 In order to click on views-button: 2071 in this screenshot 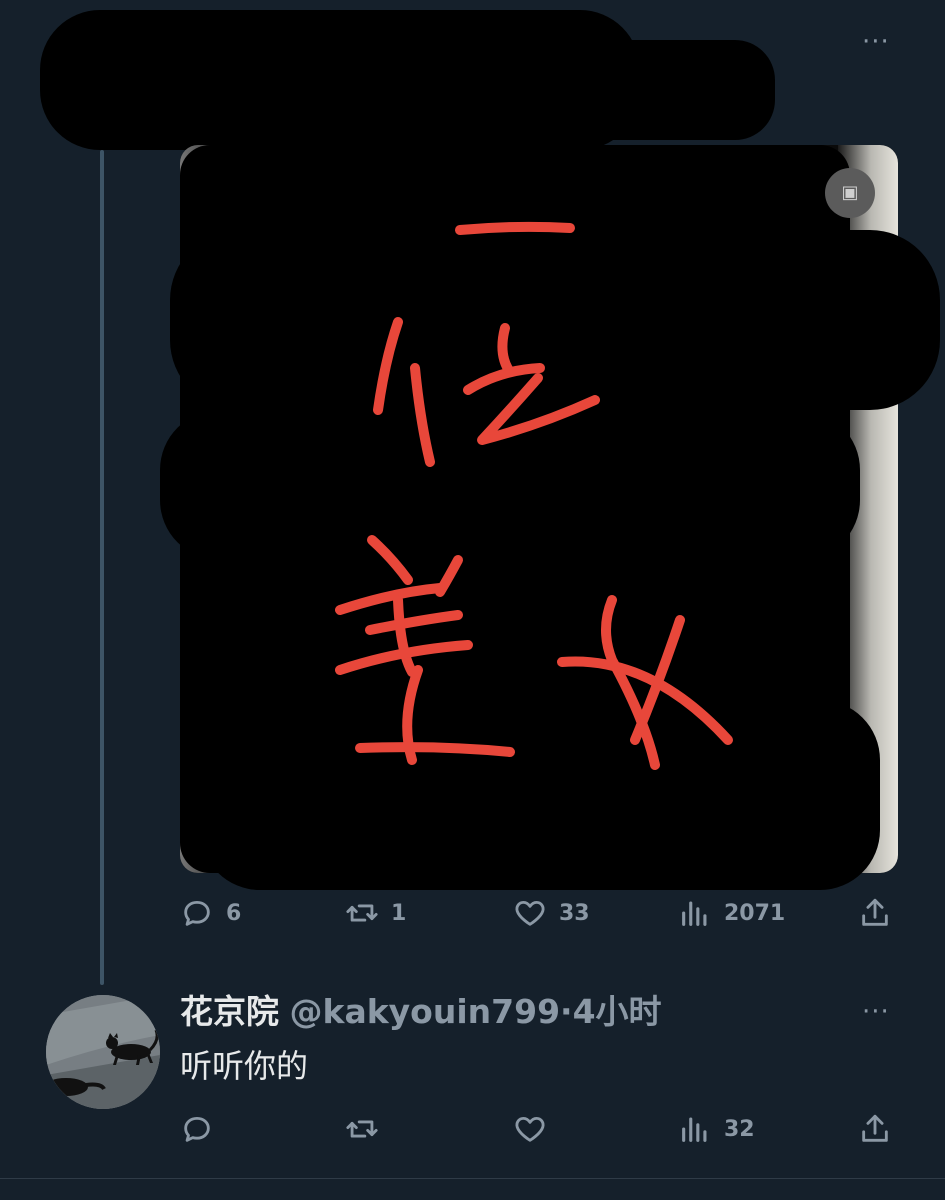, I will do `click(731, 913)`.